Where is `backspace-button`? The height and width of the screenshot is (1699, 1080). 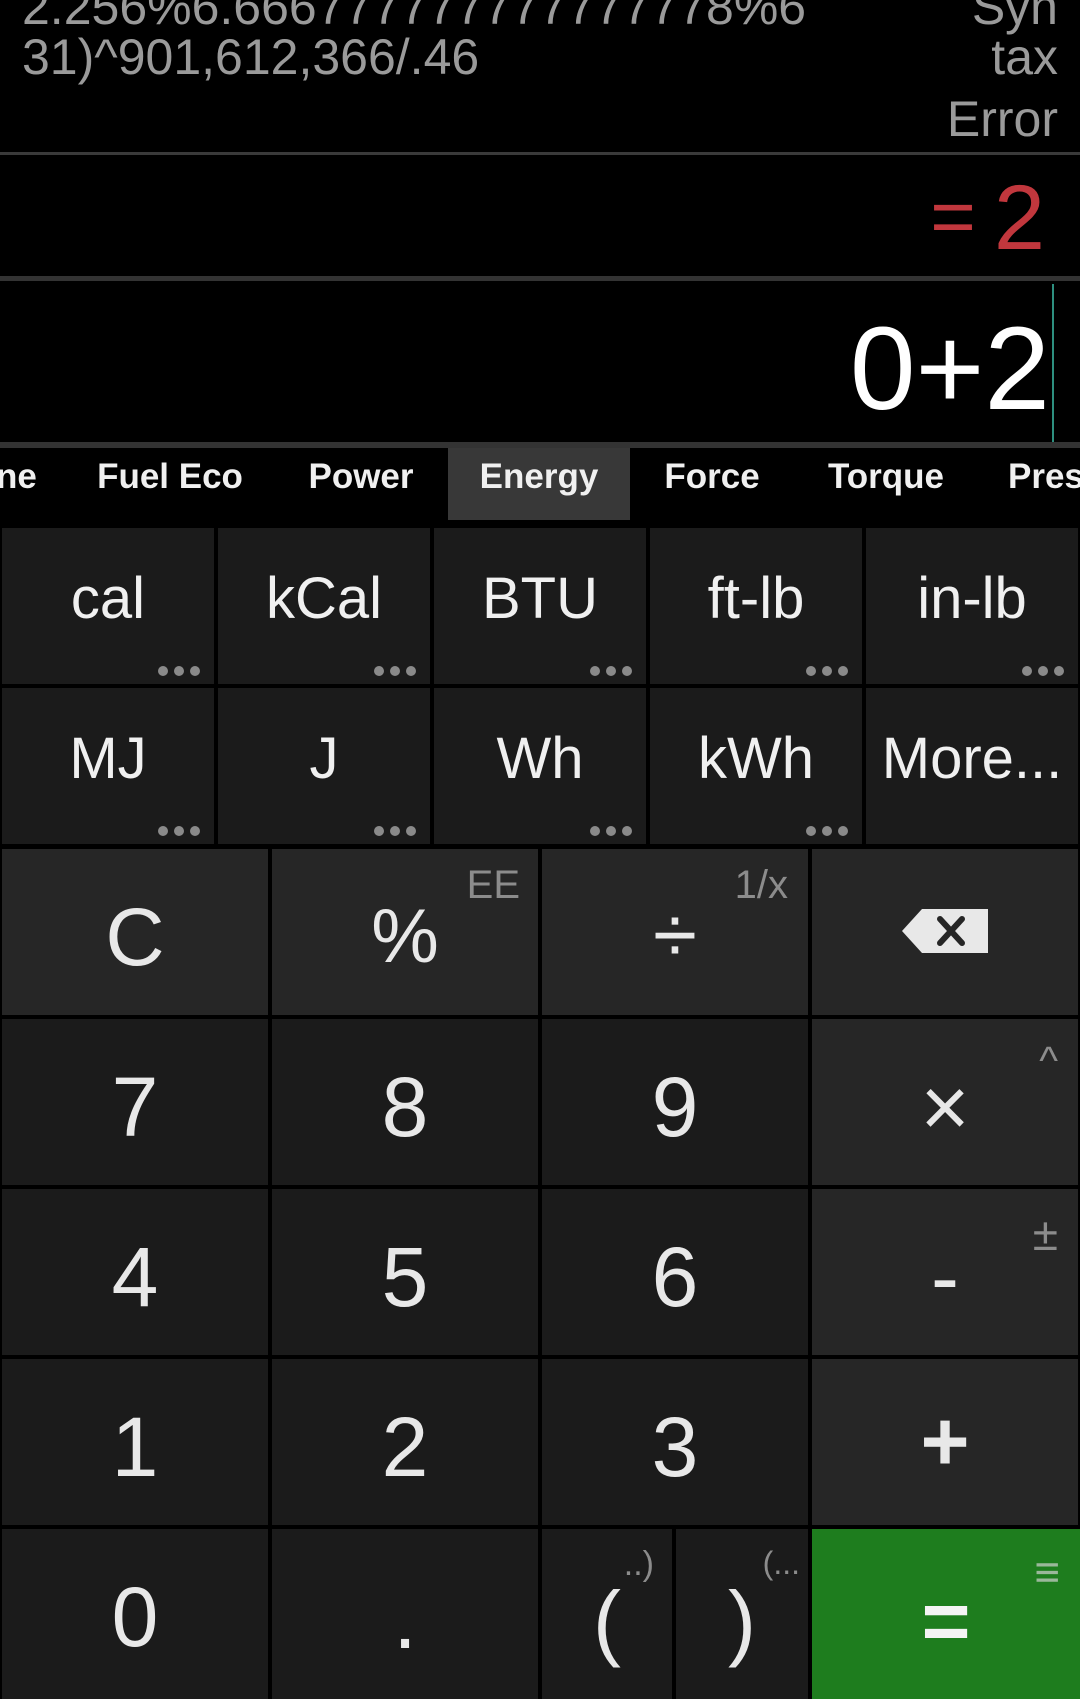 backspace-button is located at coordinates (945, 932).